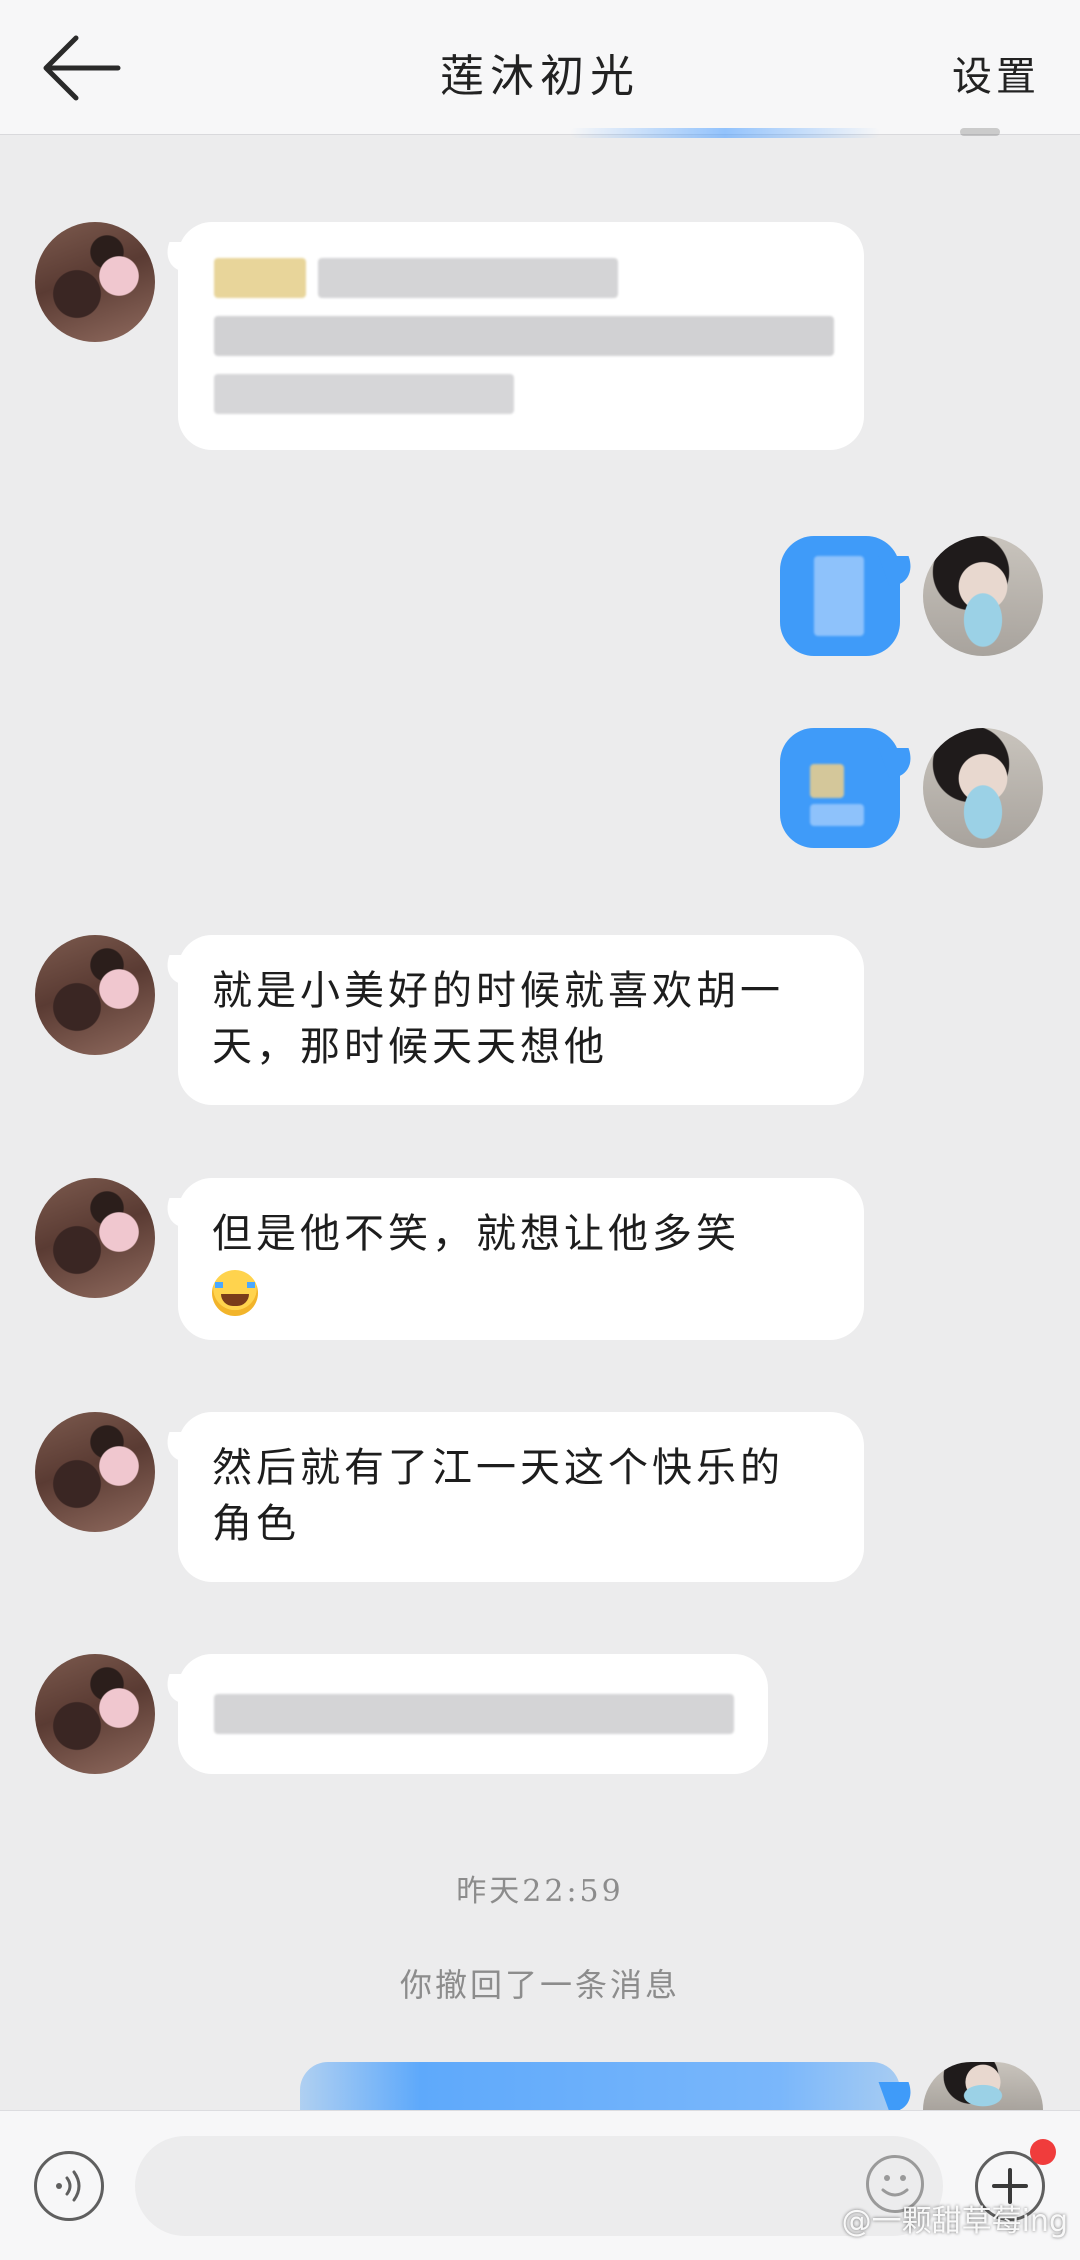 The width and height of the screenshot is (1080, 2260). I want to click on message-bubble: 就是小美好的时候就喜欢胡一 天，那时候天天想他, so click(521, 1020).